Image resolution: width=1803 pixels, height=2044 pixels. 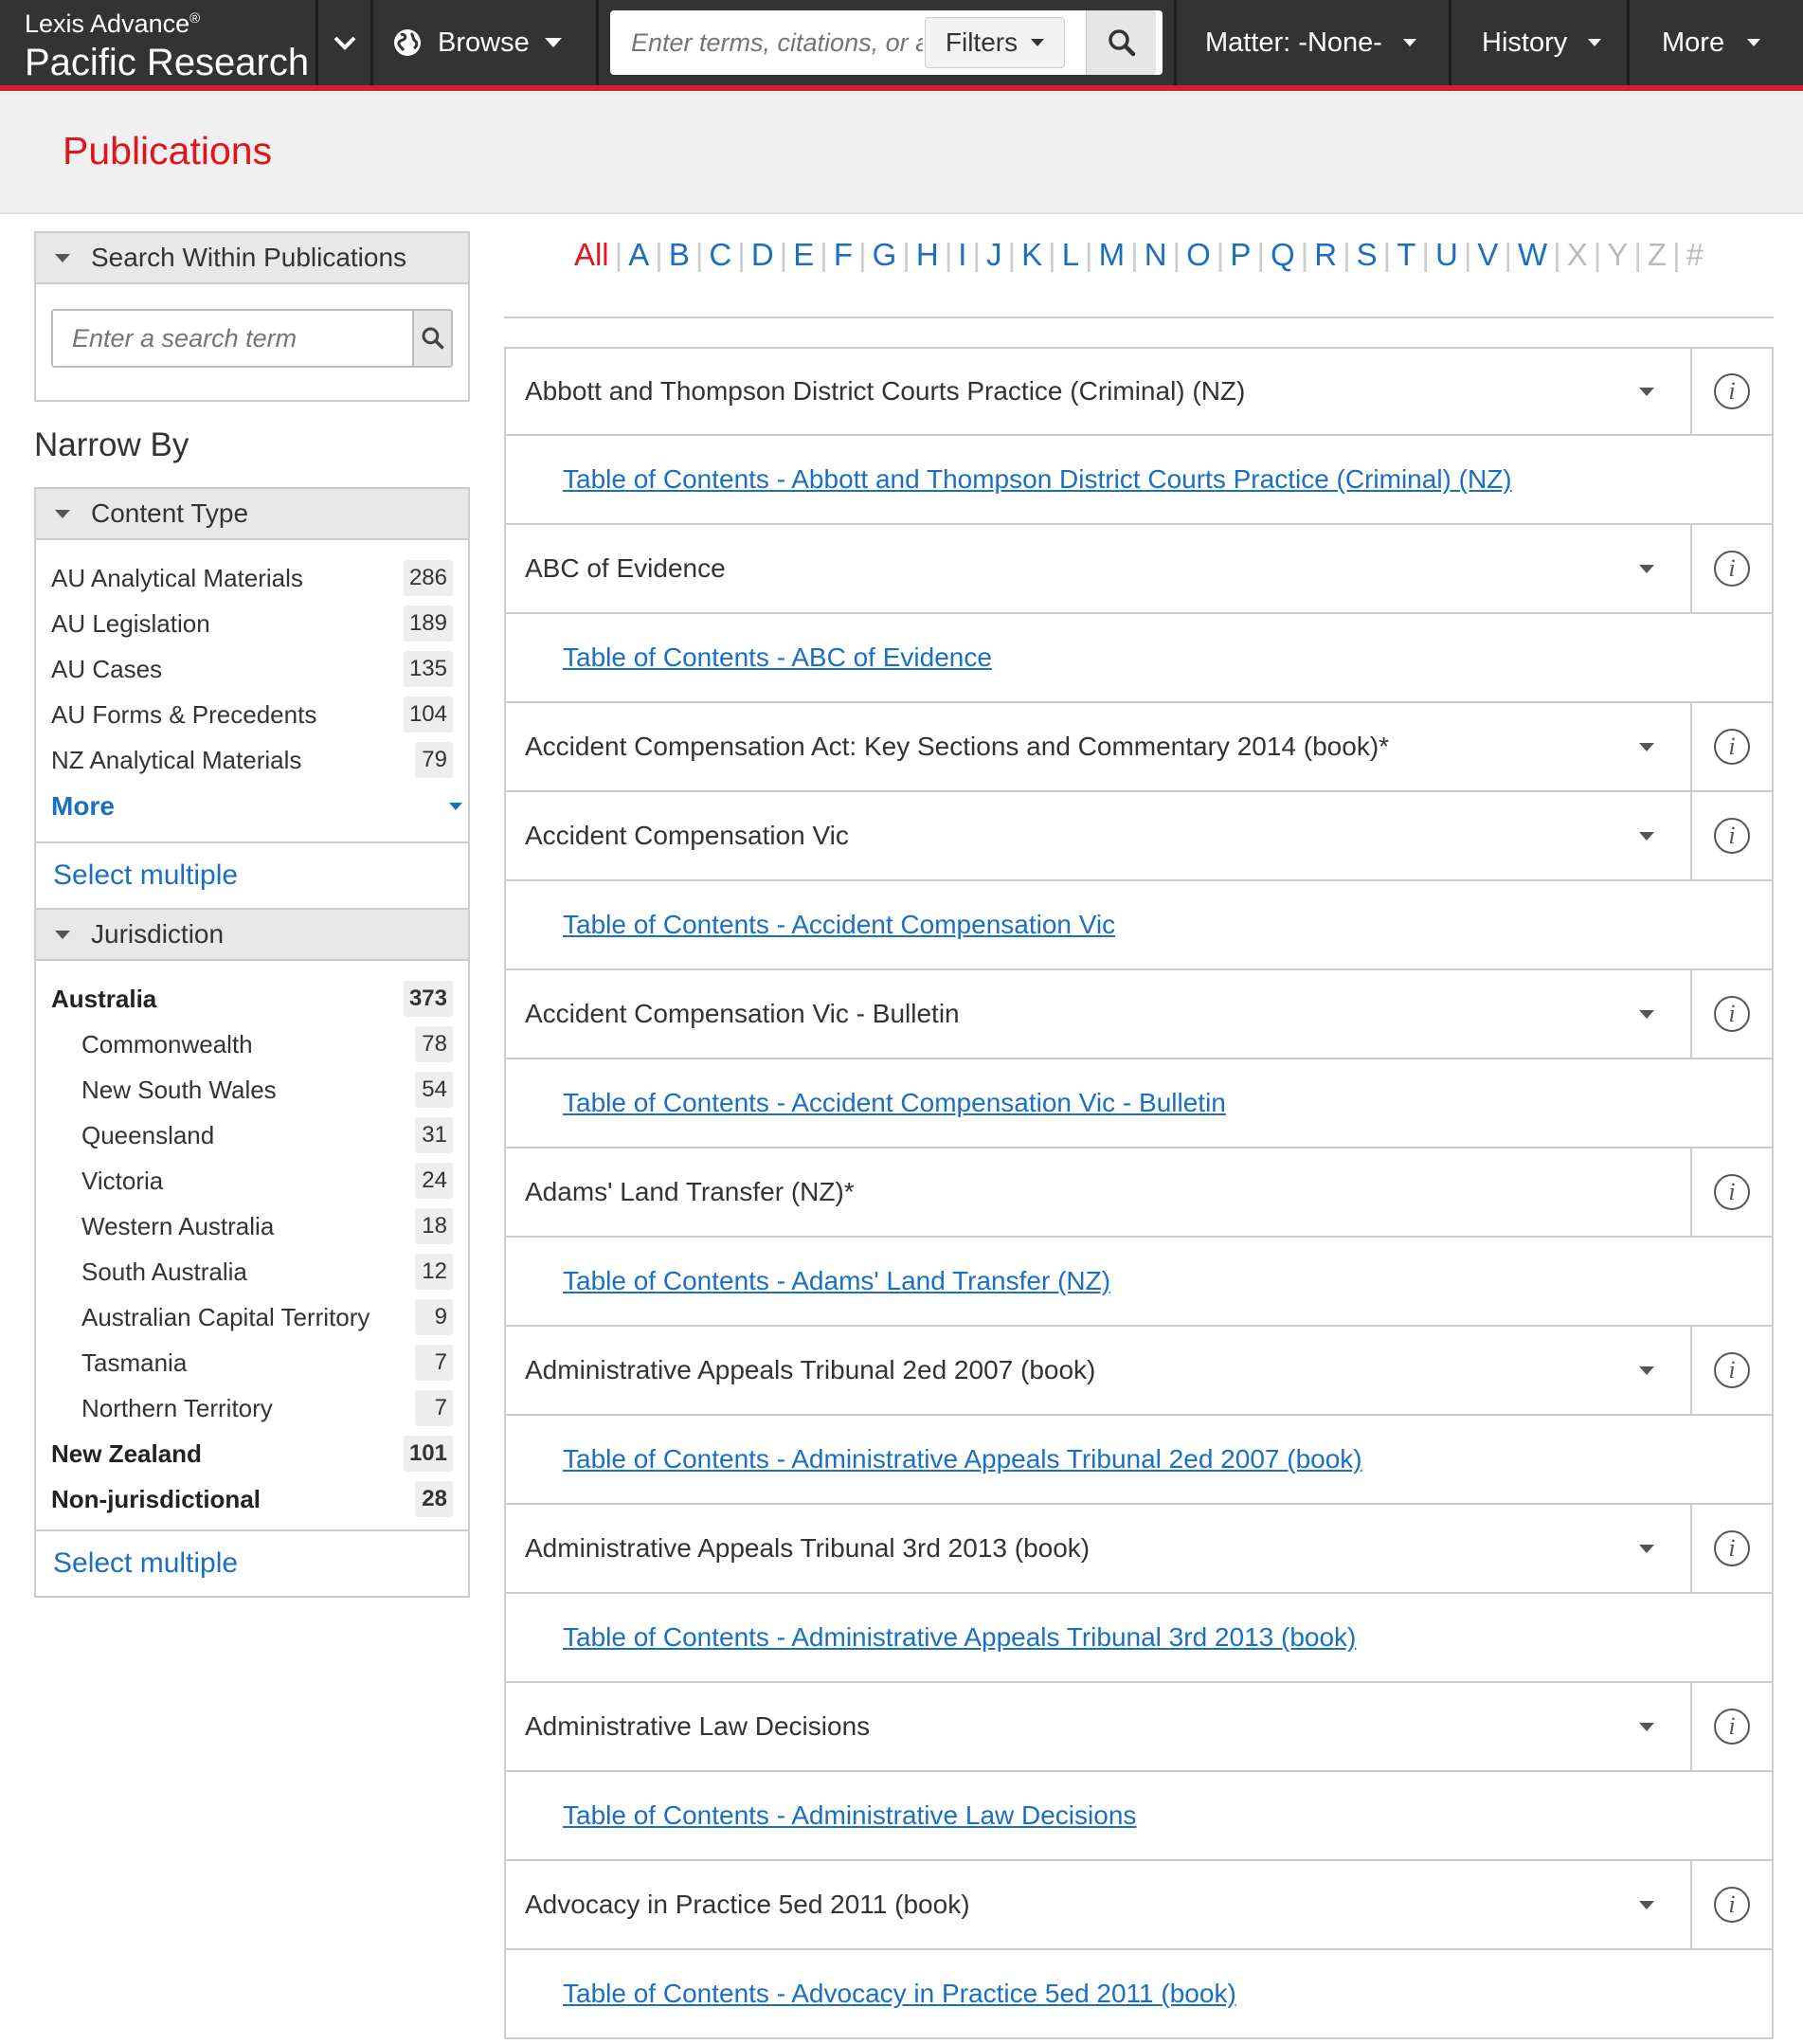 I want to click on letter-filter: W, so click(x=1532, y=255).